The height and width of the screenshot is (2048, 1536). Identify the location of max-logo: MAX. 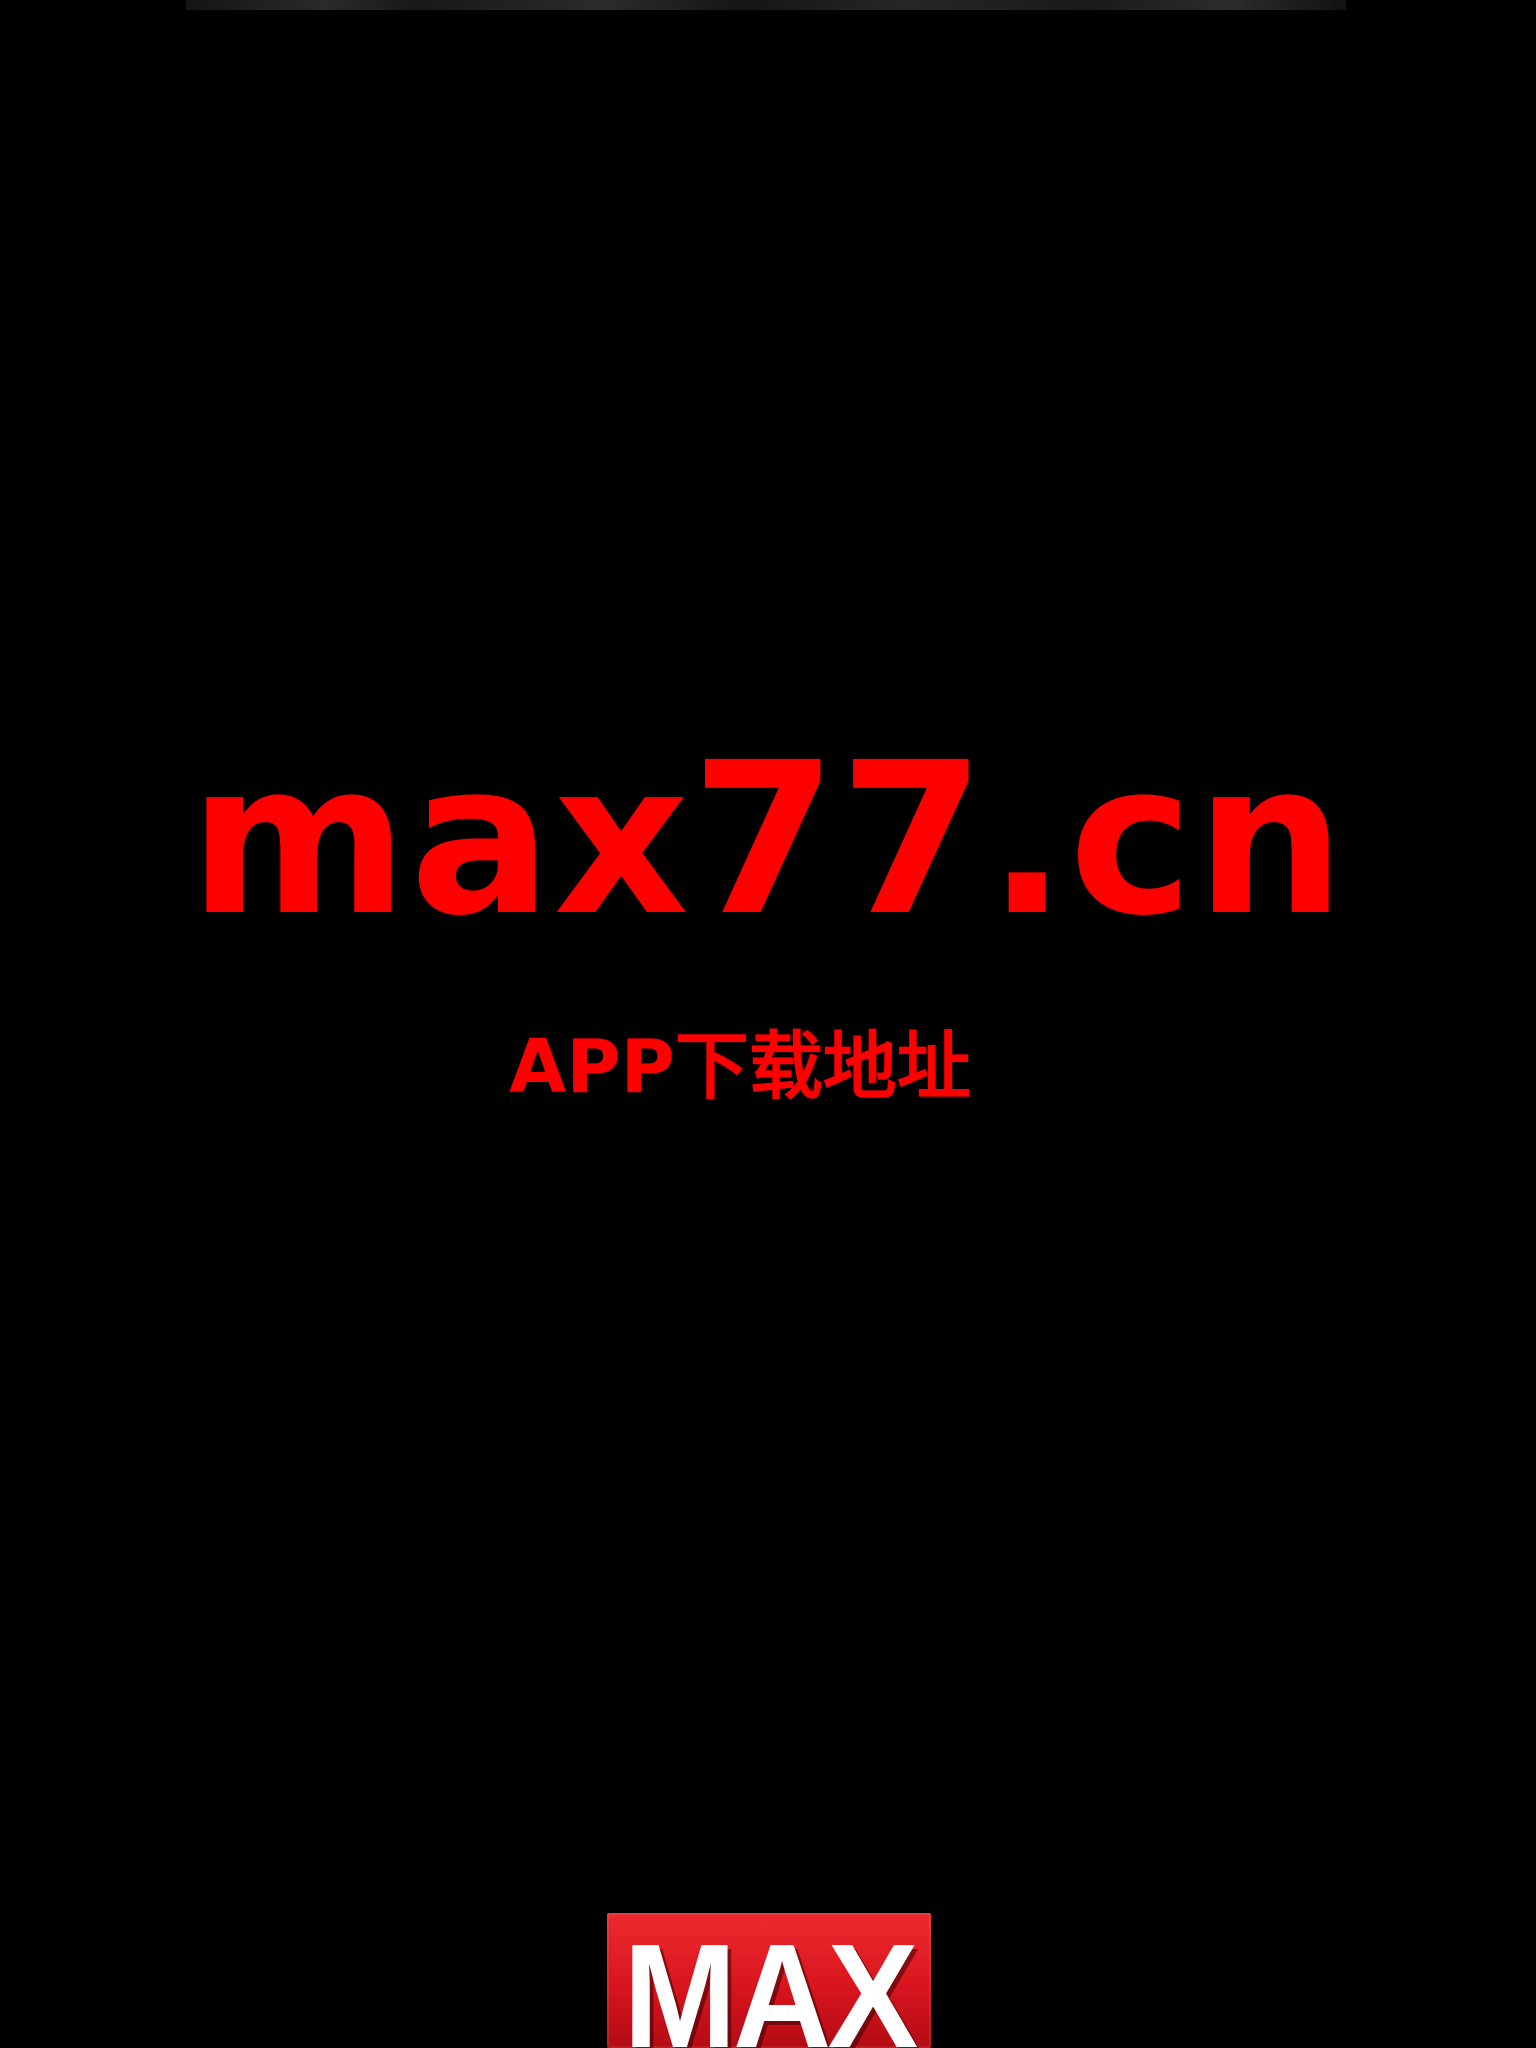
(769, 1980).